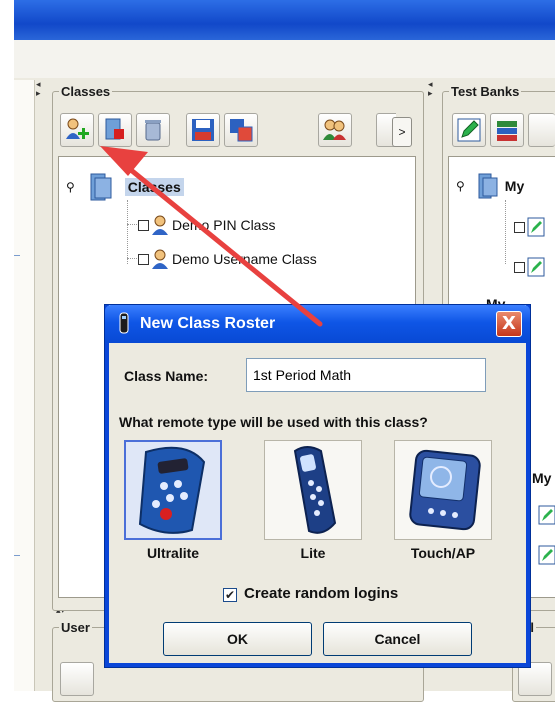 This screenshot has height=702, width=555. I want to click on remote-option-lite, so click(313, 490).